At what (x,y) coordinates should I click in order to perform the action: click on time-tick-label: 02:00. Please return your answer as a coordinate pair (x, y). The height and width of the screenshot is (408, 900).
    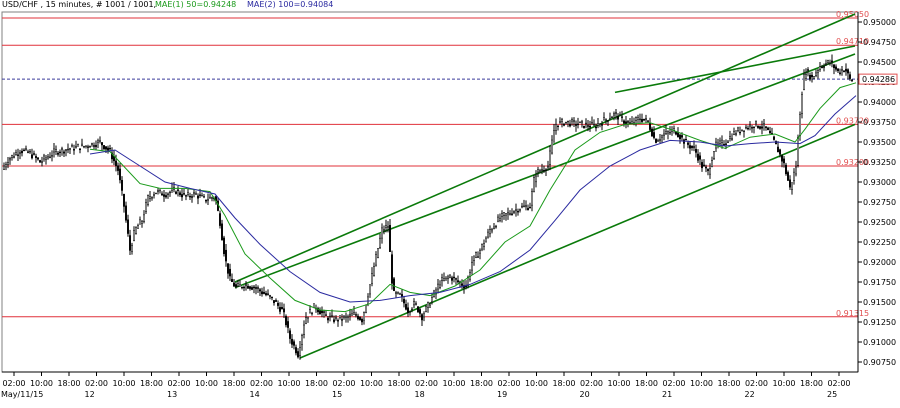
    Looking at the image, I should click on (756, 383).